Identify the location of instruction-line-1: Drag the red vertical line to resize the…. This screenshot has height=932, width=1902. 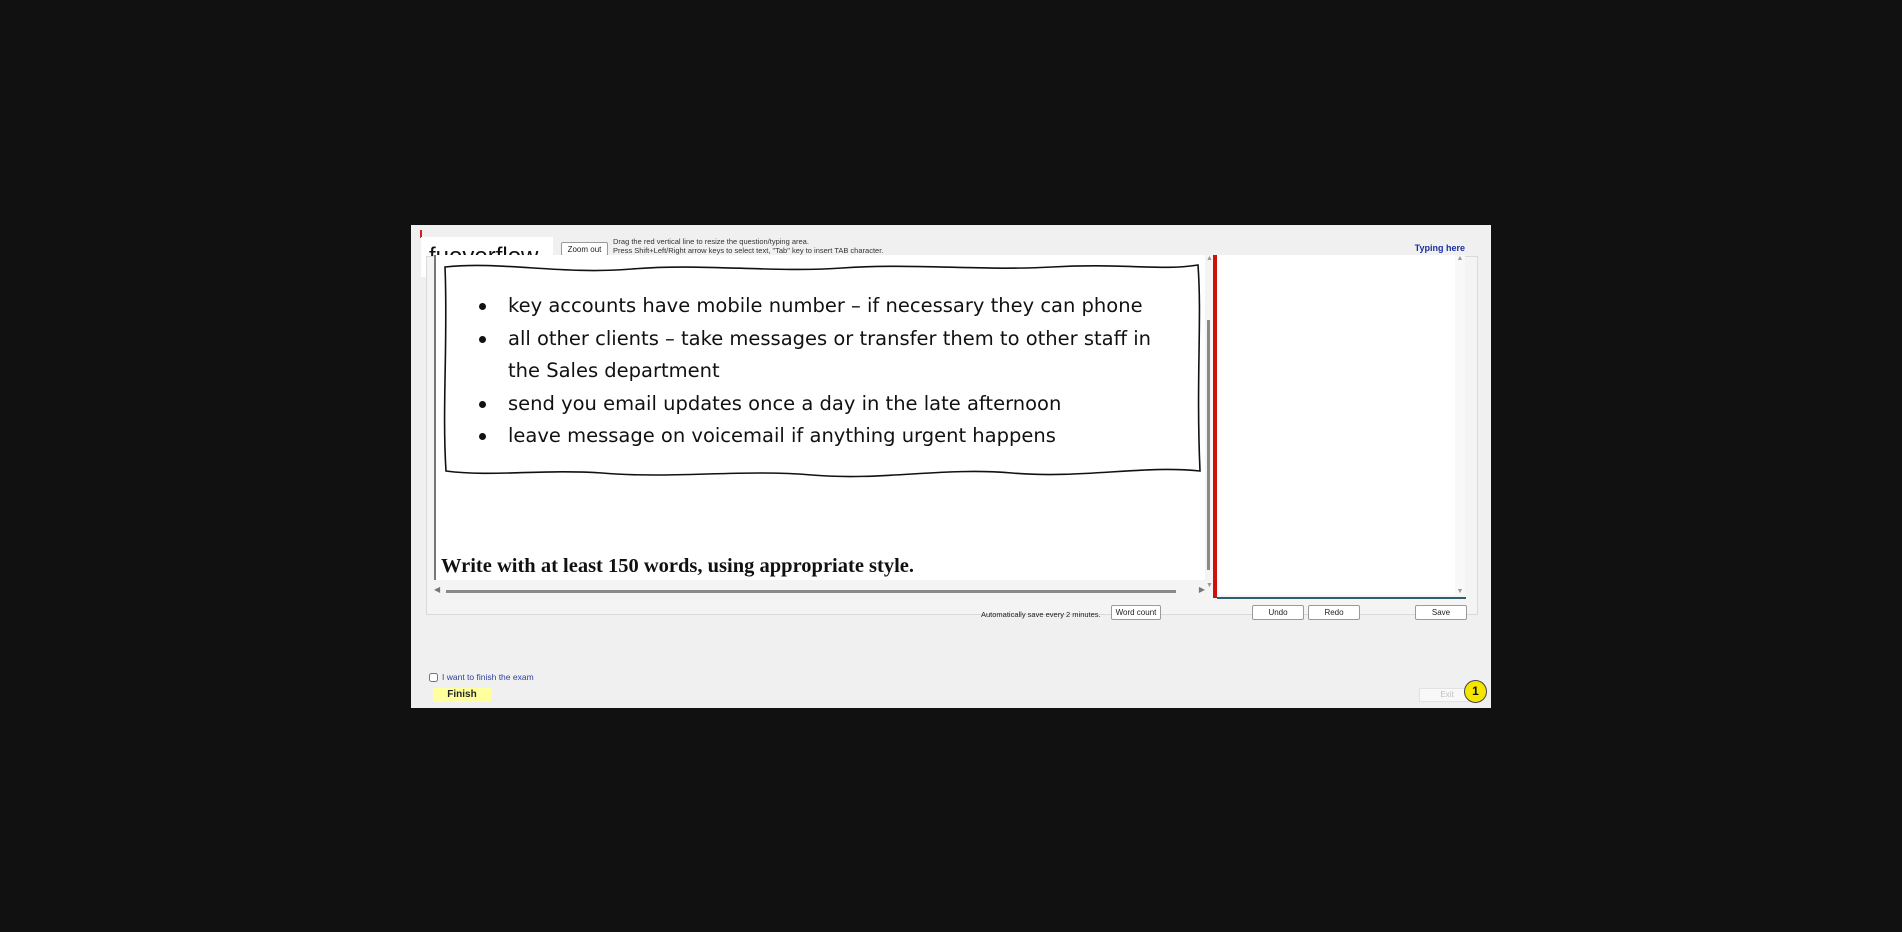
(711, 241).